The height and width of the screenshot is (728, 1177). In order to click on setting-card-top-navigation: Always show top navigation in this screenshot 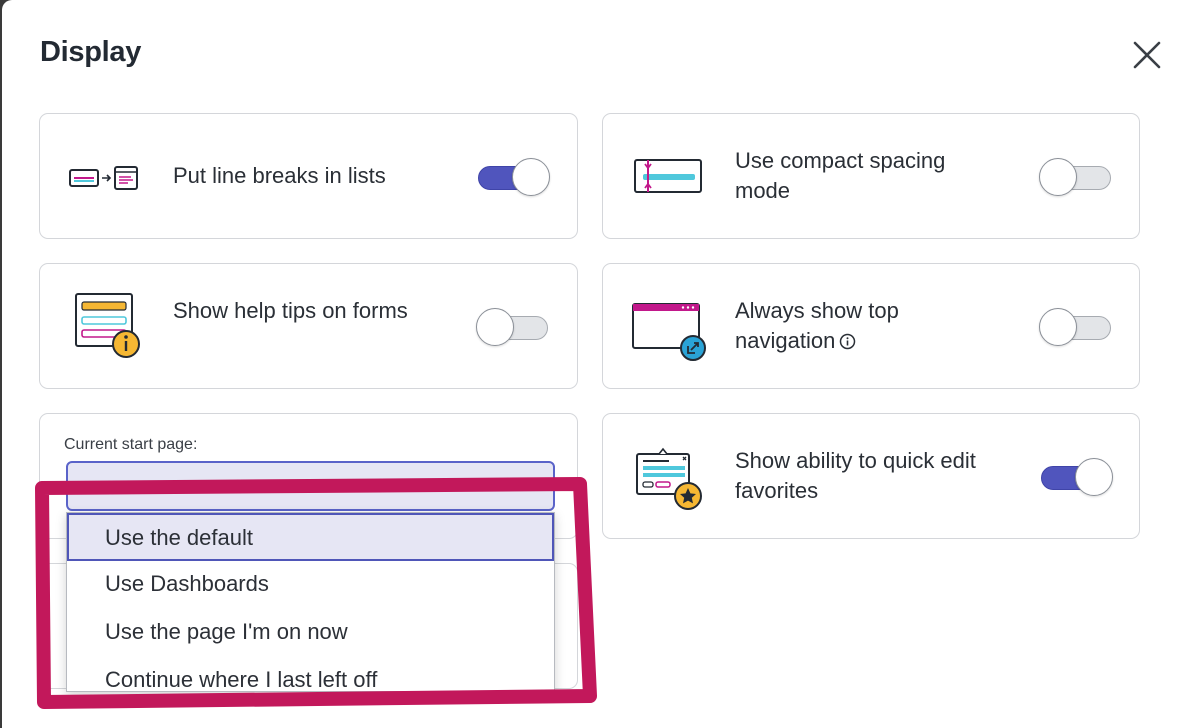, I will do `click(871, 326)`.